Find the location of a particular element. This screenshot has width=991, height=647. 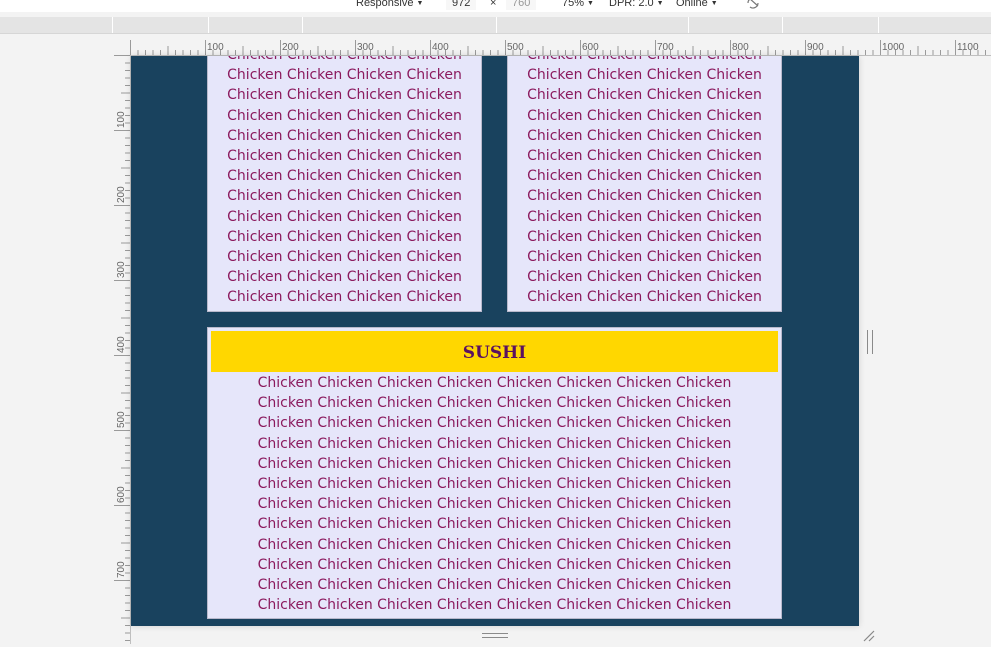

device-select-label: Responsive is located at coordinates (385, 4).